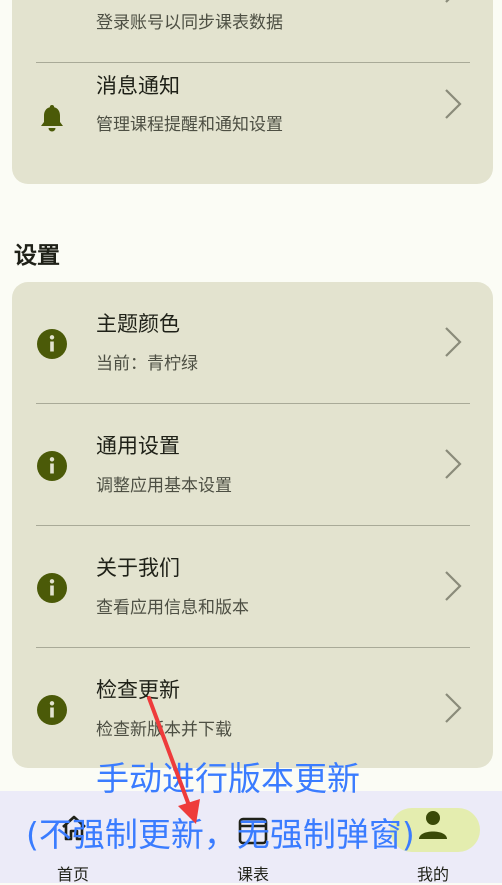 This screenshot has width=502, height=885. I want to click on about-us-subtitle: 查看应用信息和版本, so click(172, 608).